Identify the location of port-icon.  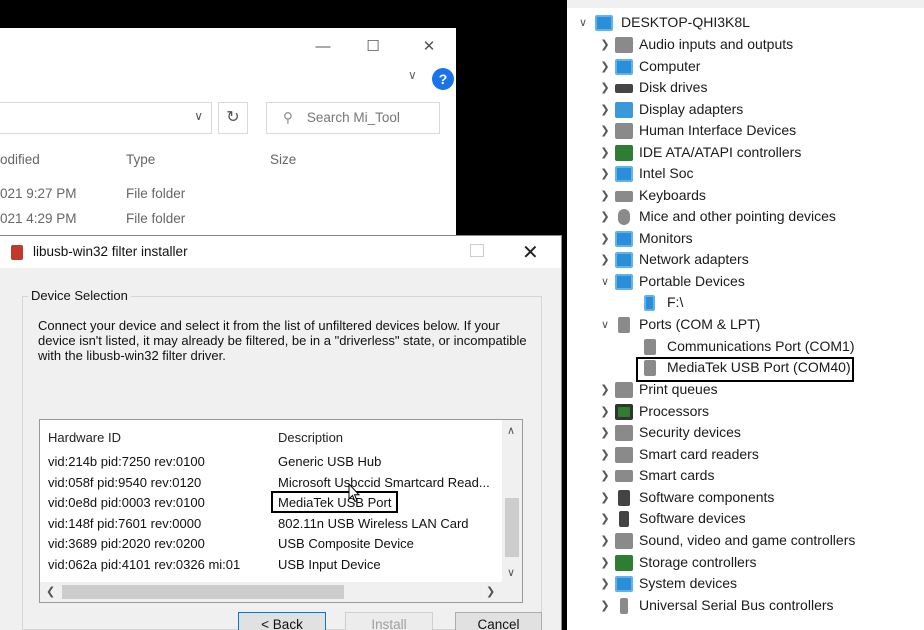
(650, 347).